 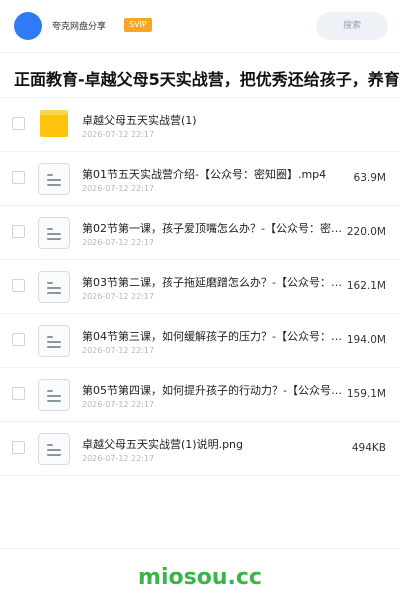 What do you see at coordinates (352, 26) in the screenshot?
I see `search-button: 搜索` at bounding box center [352, 26].